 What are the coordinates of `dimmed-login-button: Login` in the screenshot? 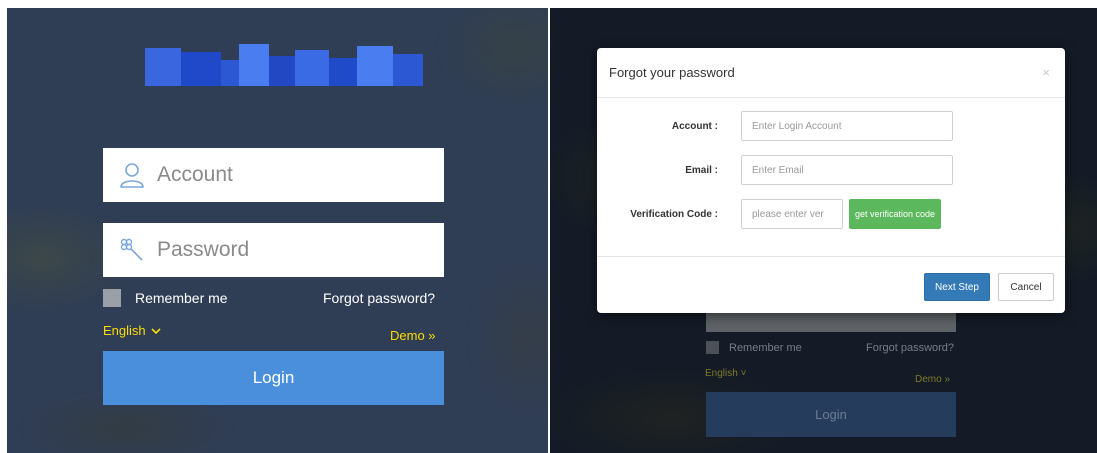 It's located at (831, 414).